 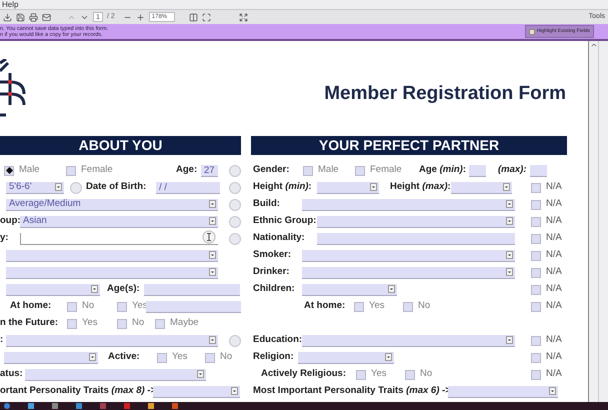 I want to click on section-header: ABOUT YOU, so click(x=120, y=145).